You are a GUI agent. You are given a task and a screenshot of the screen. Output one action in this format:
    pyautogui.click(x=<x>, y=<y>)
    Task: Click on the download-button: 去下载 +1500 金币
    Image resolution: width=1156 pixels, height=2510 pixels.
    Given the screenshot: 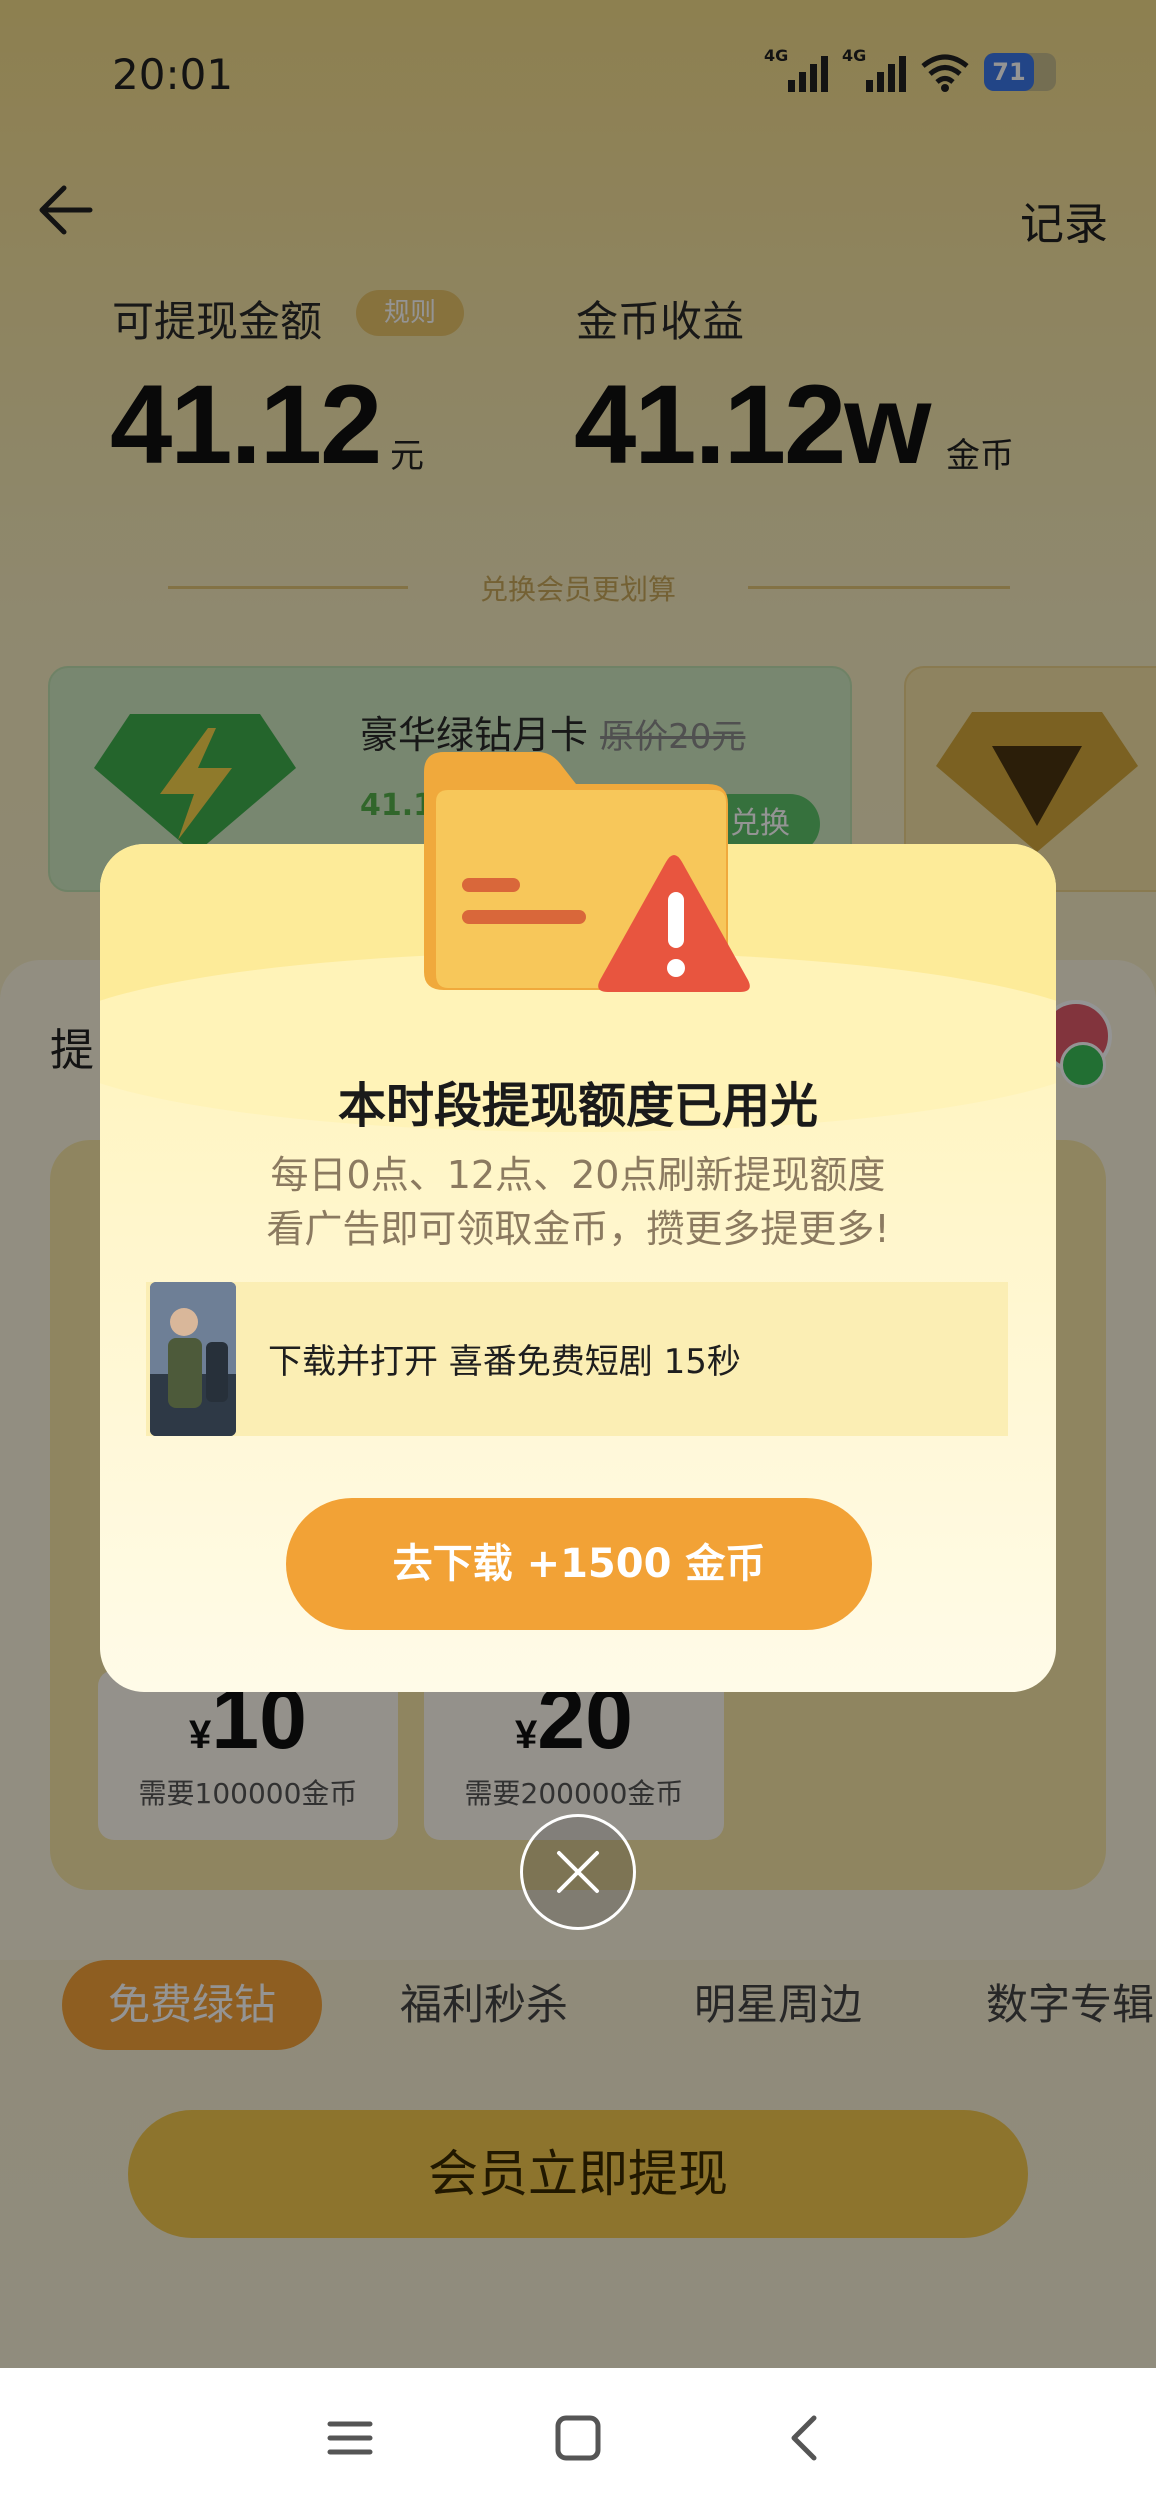 What is the action you would take?
    pyautogui.click(x=579, y=1564)
    